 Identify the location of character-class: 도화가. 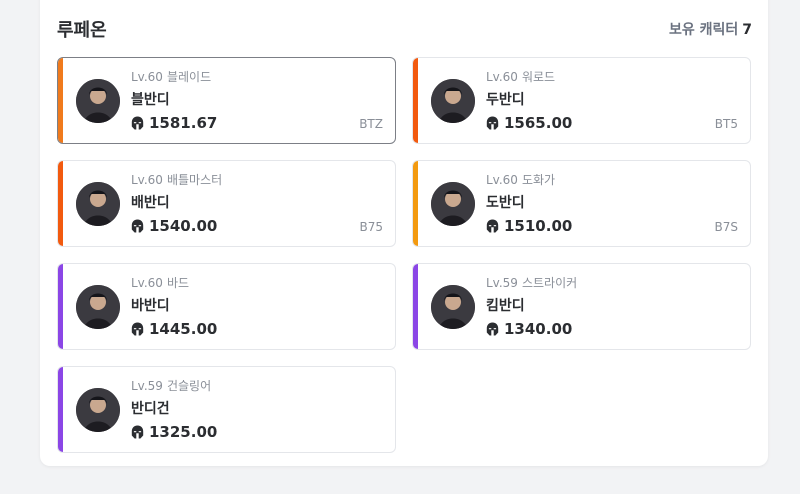
(538, 180).